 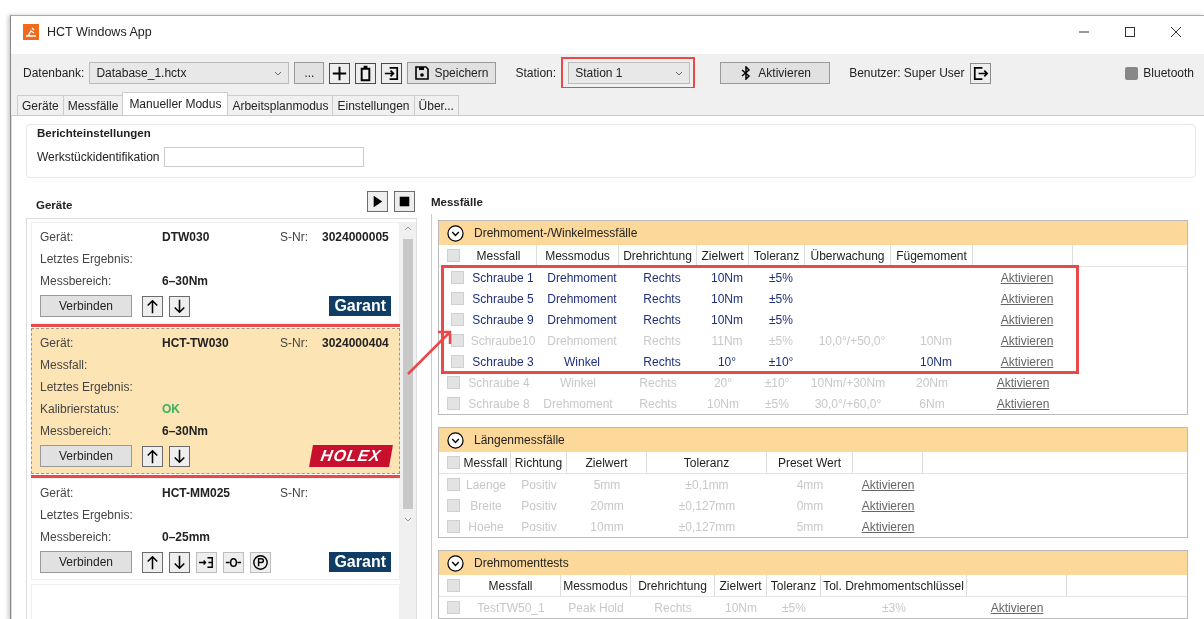 What do you see at coordinates (263, 157) in the screenshot?
I see `workpiece-id-field` at bounding box center [263, 157].